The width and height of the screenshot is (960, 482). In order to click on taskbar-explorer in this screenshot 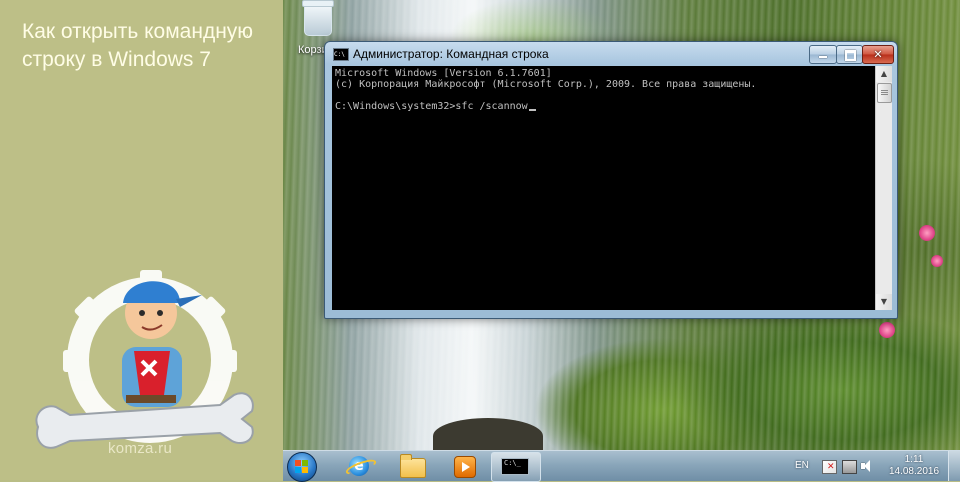, I will do `click(412, 466)`.